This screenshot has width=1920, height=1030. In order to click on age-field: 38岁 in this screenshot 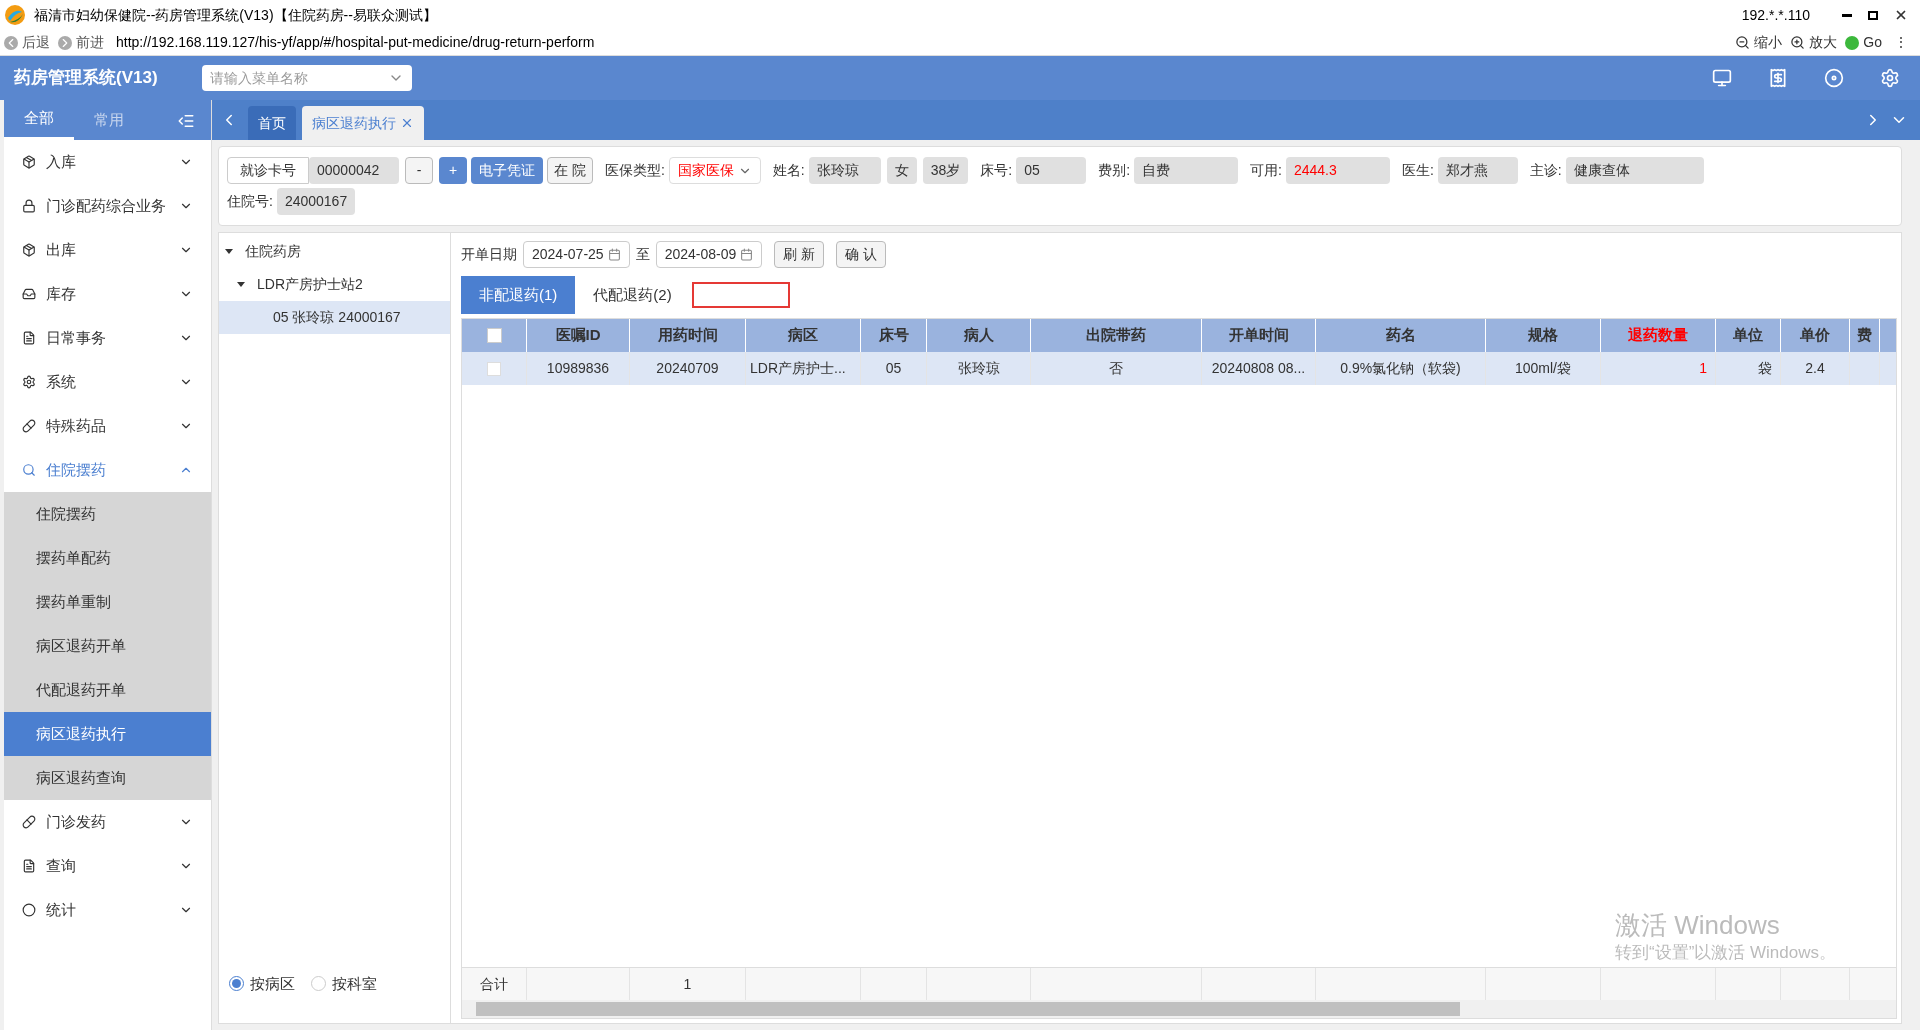, I will do `click(945, 170)`.